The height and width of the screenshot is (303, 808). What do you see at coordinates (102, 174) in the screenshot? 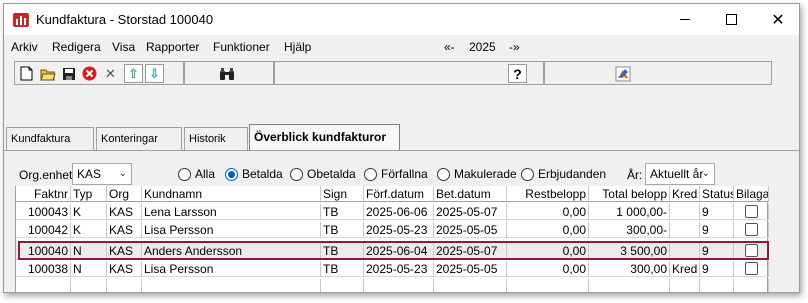
I see `org-select: KAS ⌄` at bounding box center [102, 174].